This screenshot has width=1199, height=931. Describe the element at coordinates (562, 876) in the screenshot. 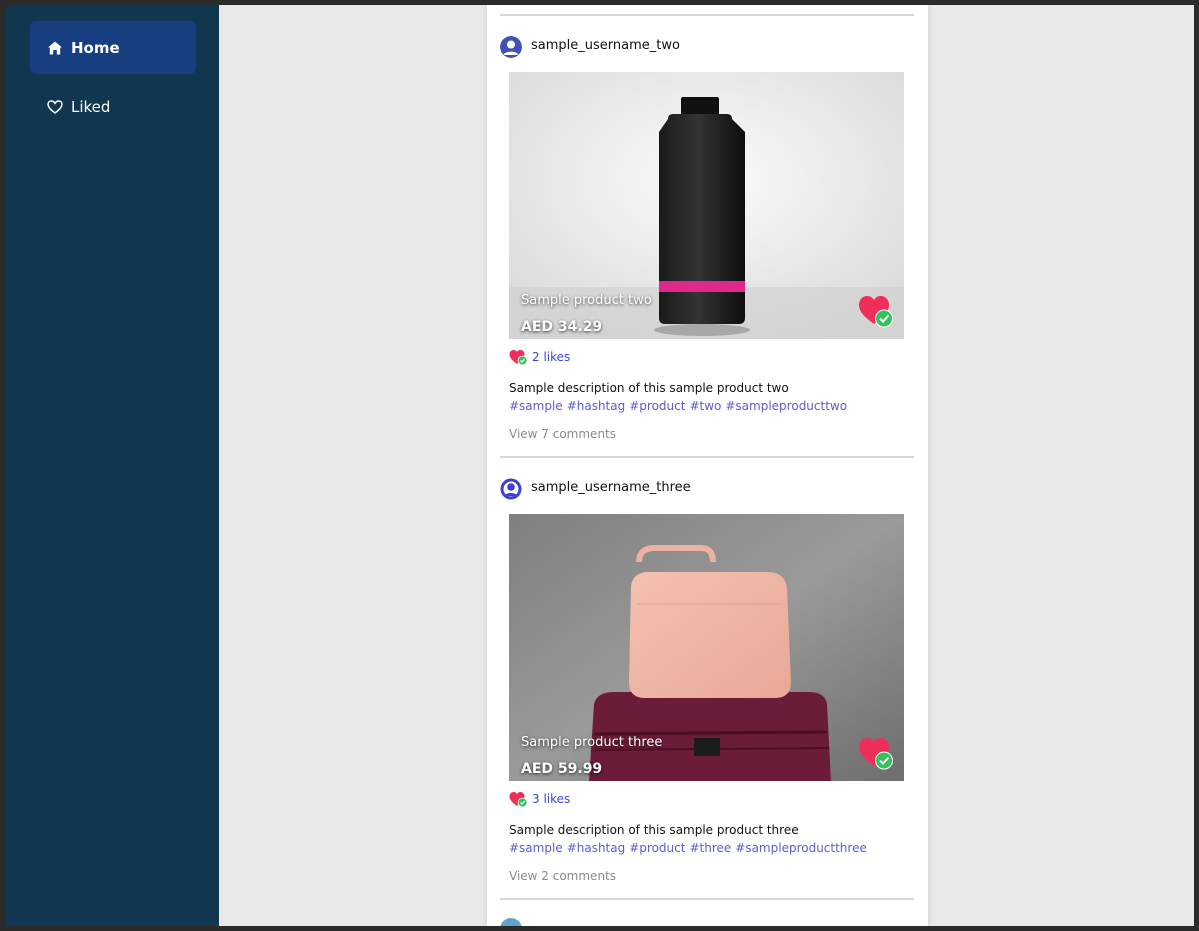

I see `view-comments-link: View 2 comments` at that location.